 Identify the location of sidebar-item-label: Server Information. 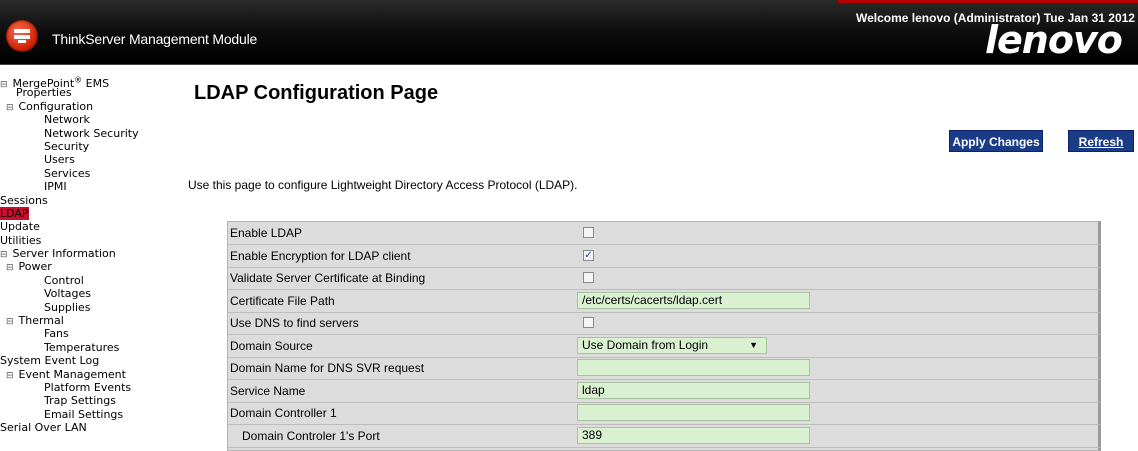
(64, 254).